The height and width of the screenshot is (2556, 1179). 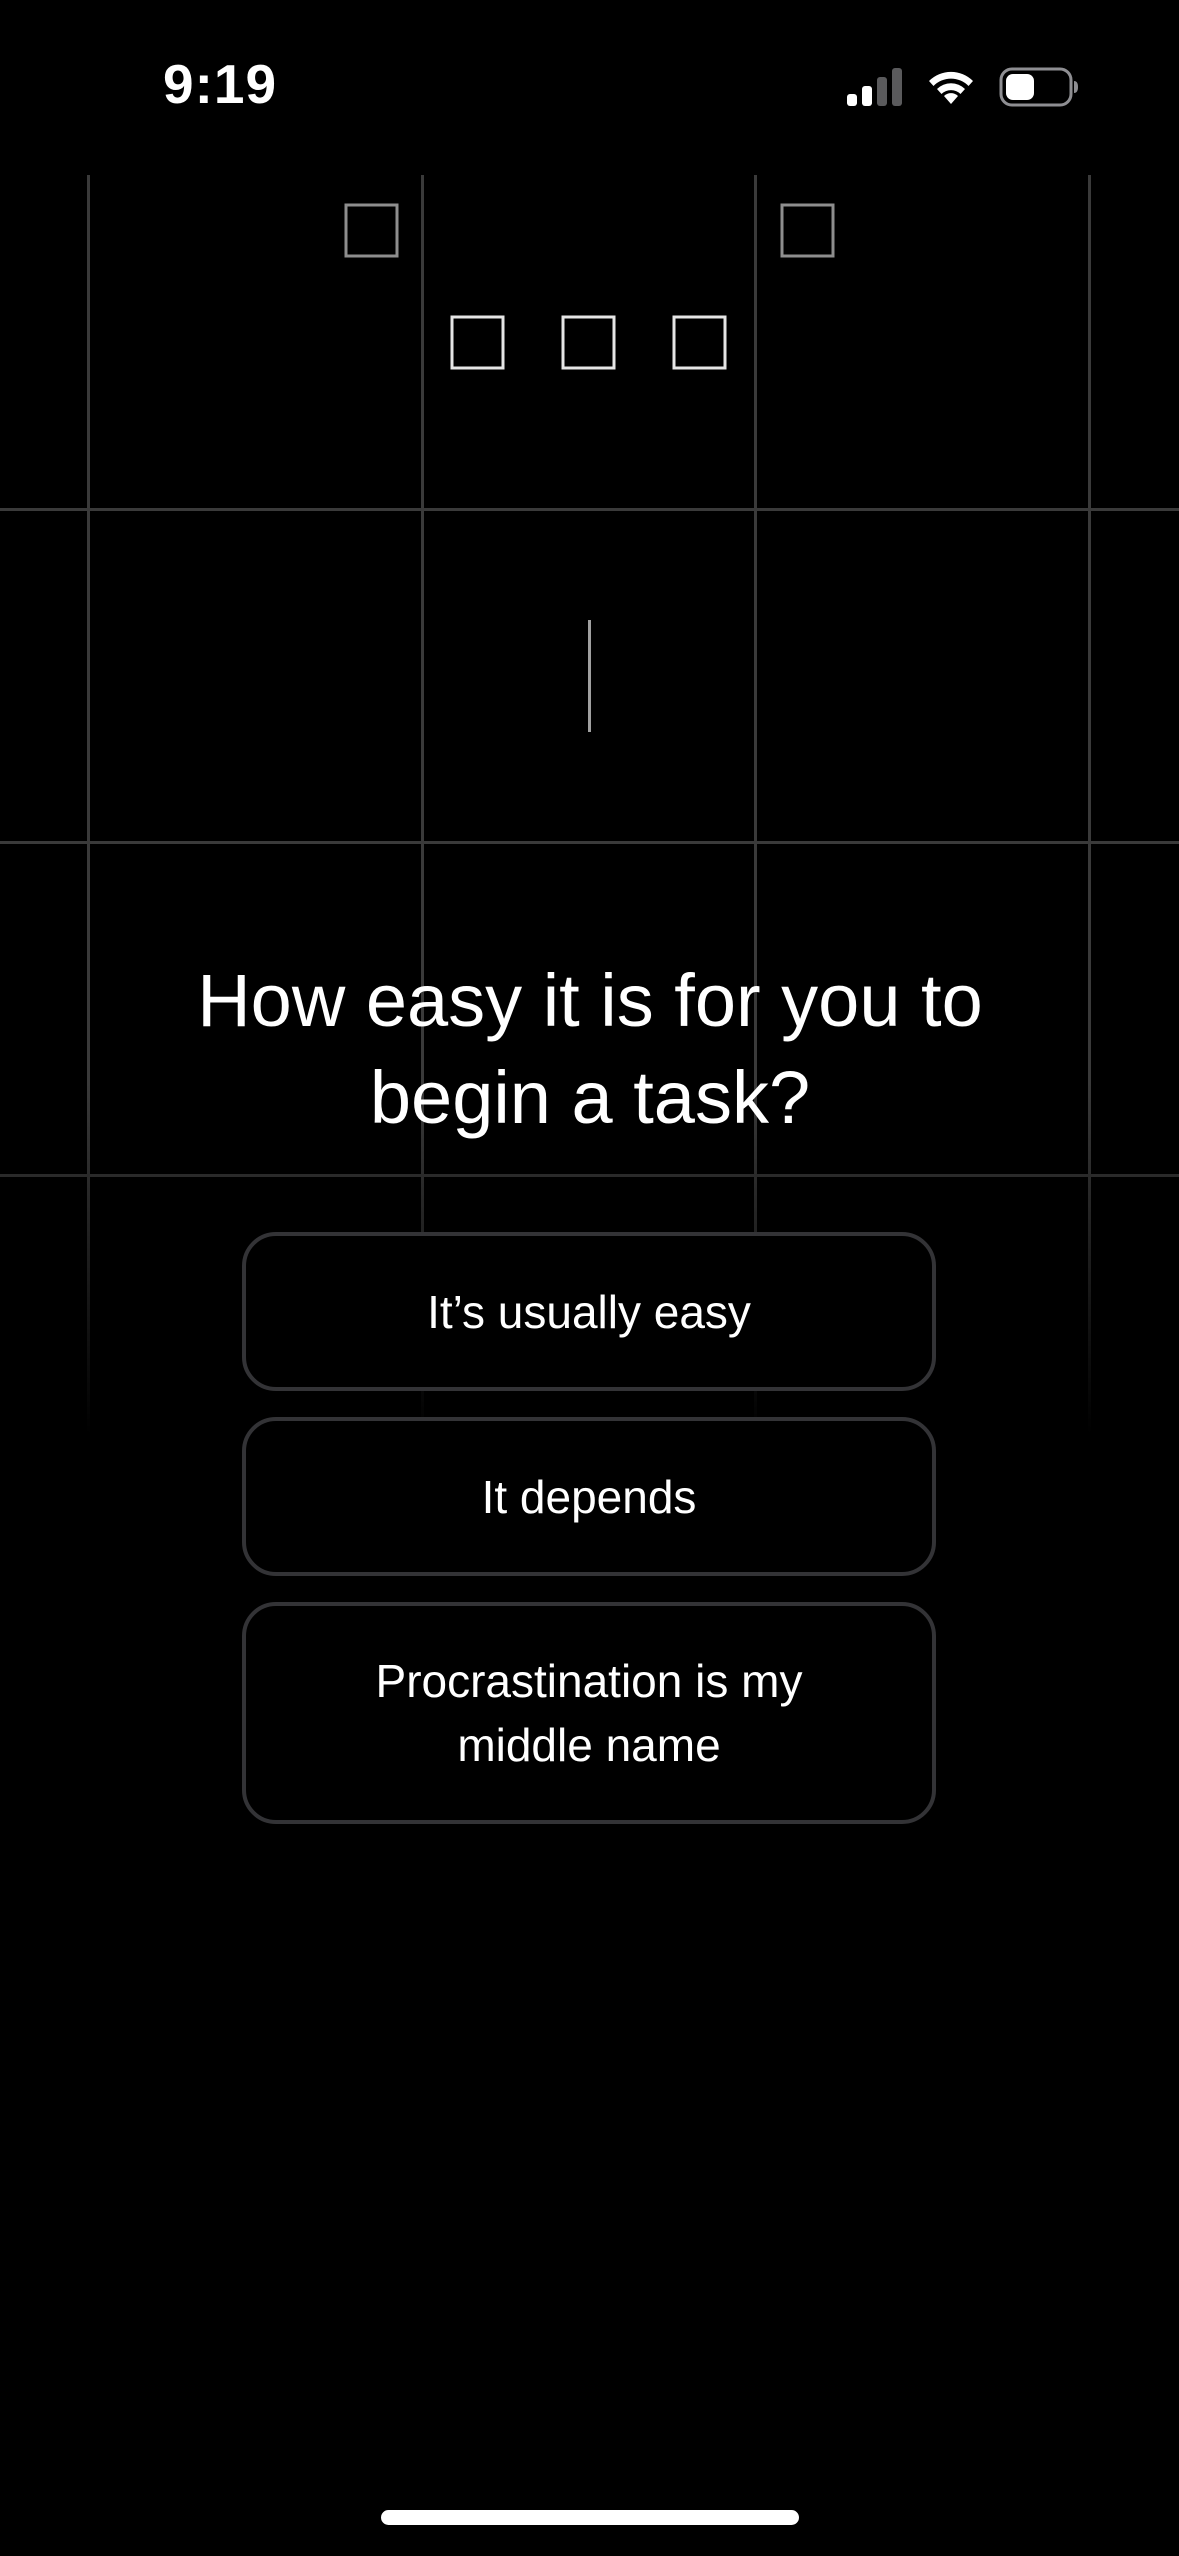 What do you see at coordinates (874, 87) in the screenshot?
I see `cellular-signal-icon` at bounding box center [874, 87].